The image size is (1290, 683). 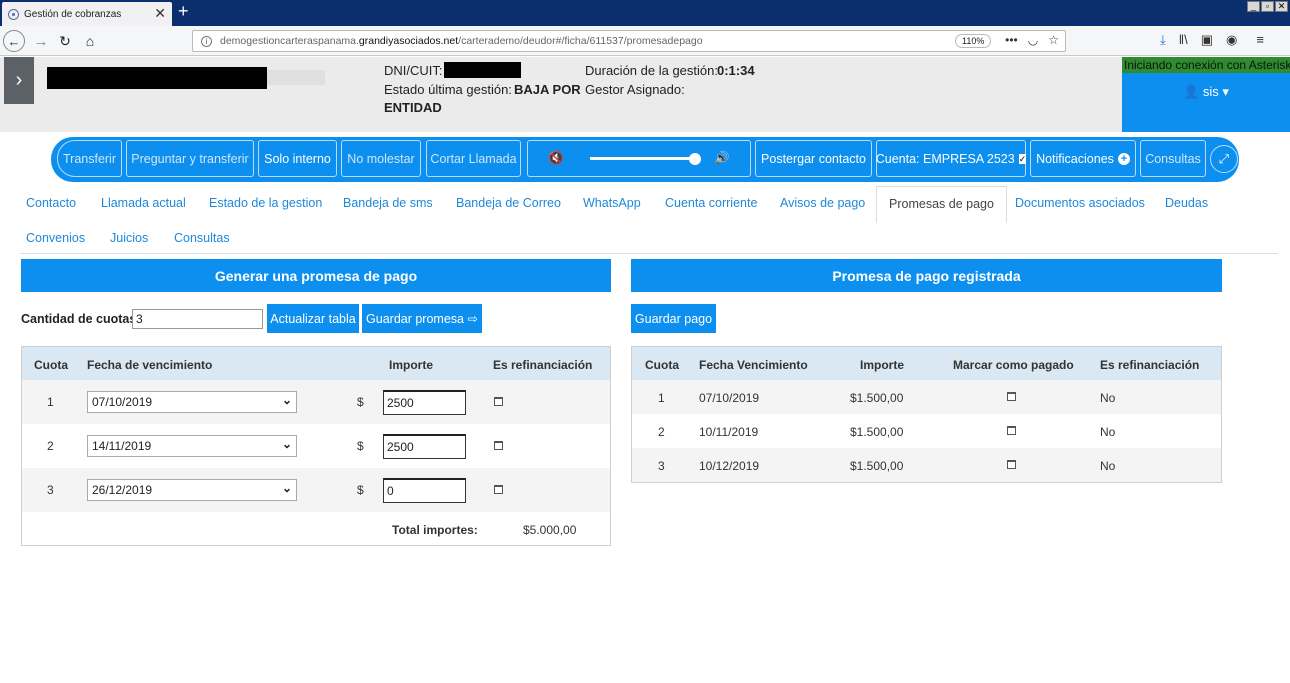 What do you see at coordinates (645, 158) in the screenshot?
I see `volume-slider-track` at bounding box center [645, 158].